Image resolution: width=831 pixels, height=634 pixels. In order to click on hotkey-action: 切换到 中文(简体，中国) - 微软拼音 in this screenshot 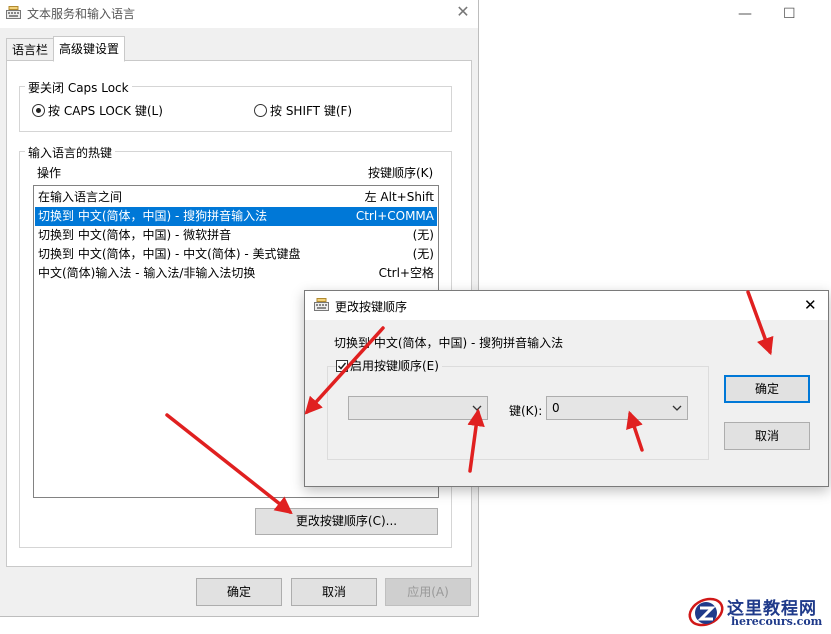, I will do `click(135, 235)`.